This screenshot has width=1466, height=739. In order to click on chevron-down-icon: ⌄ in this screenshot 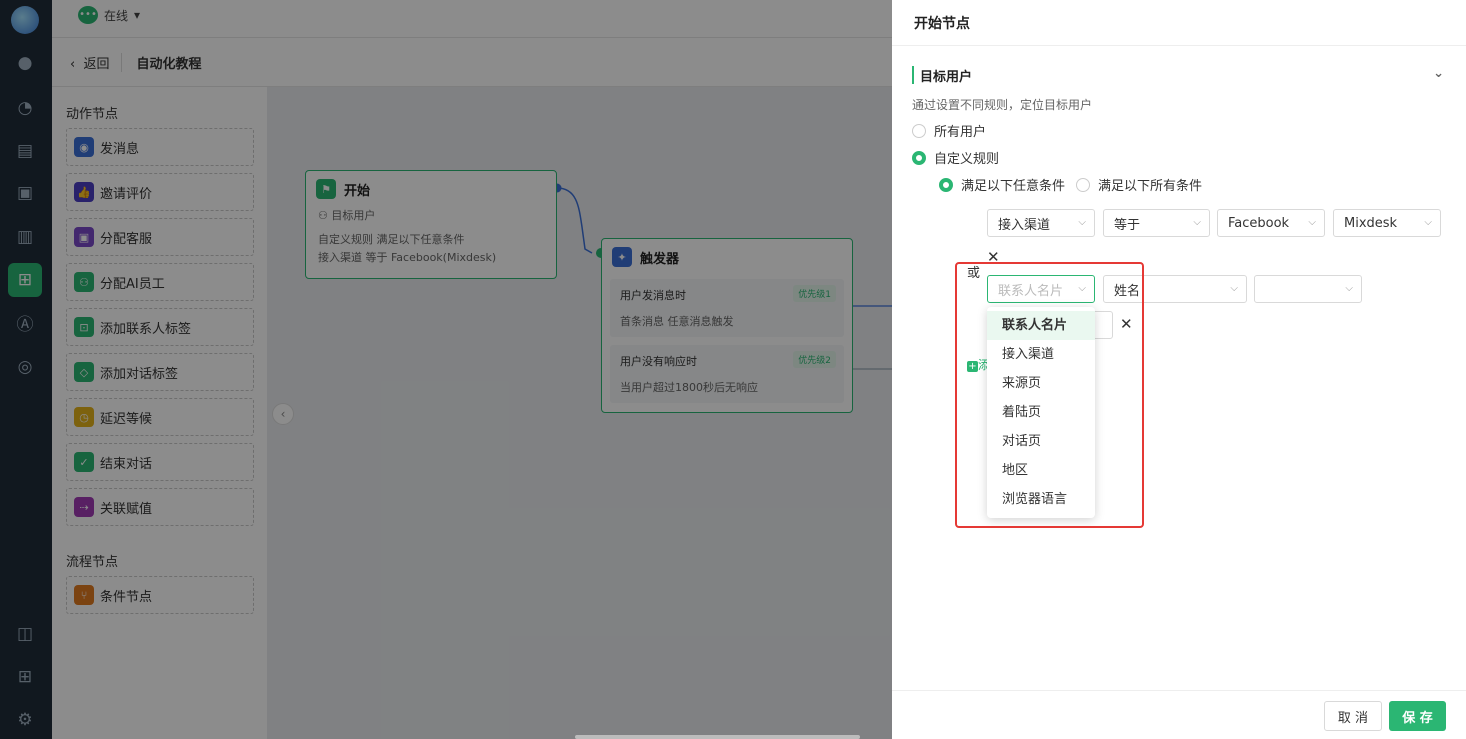, I will do `click(1438, 73)`.